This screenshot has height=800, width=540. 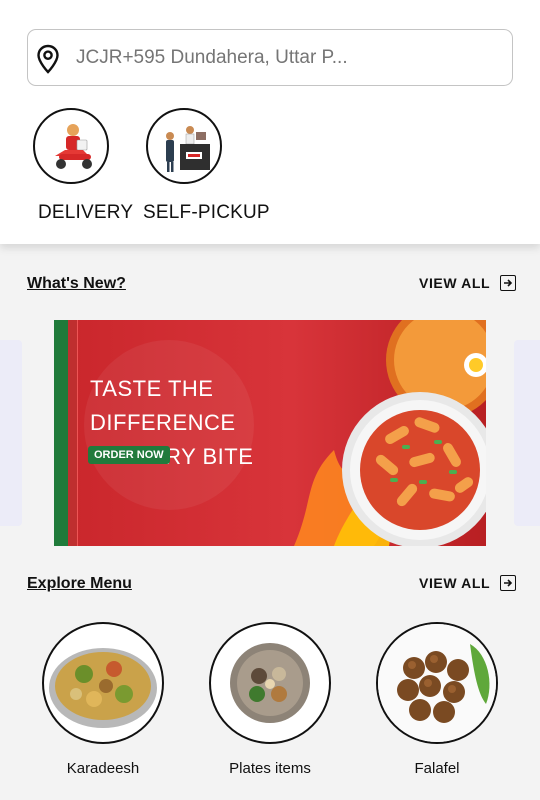 What do you see at coordinates (188, 149) in the screenshot?
I see `self-pickup-counter-image` at bounding box center [188, 149].